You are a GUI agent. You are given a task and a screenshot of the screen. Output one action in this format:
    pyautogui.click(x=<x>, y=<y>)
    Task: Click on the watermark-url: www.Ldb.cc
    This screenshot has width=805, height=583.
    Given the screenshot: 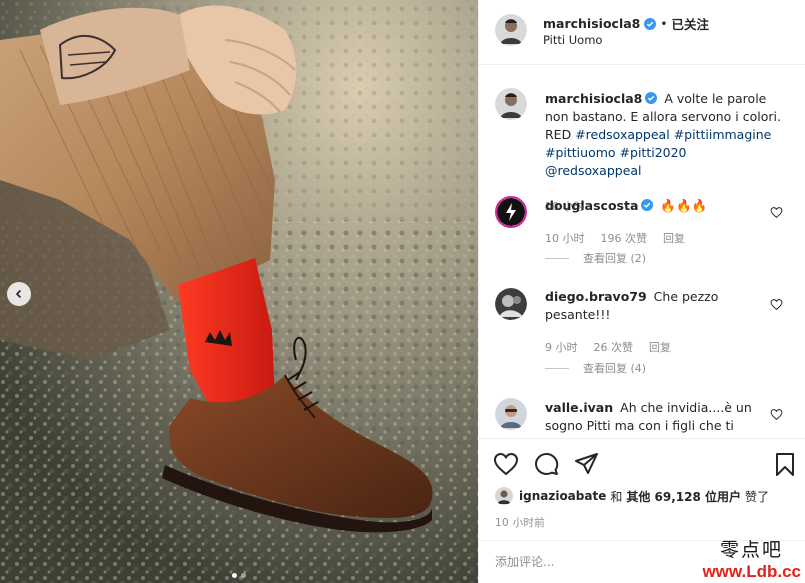 What is the action you would take?
    pyautogui.click(x=751, y=571)
    